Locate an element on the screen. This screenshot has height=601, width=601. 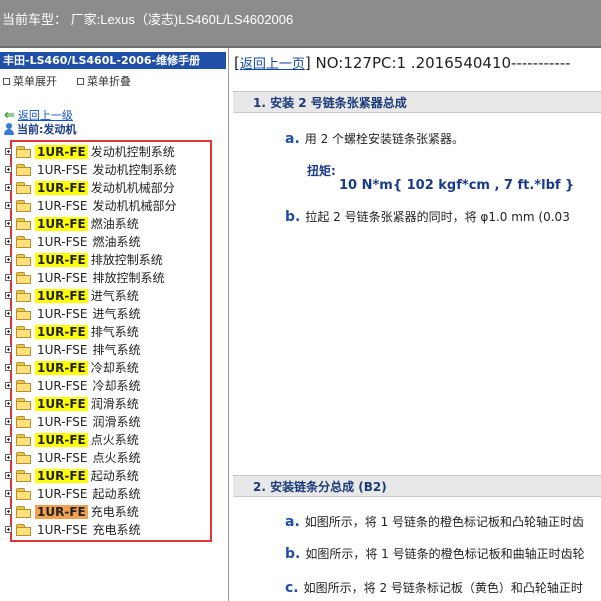
tree-item: 1UR-FSE 润滑系统 is located at coordinates (73, 421).